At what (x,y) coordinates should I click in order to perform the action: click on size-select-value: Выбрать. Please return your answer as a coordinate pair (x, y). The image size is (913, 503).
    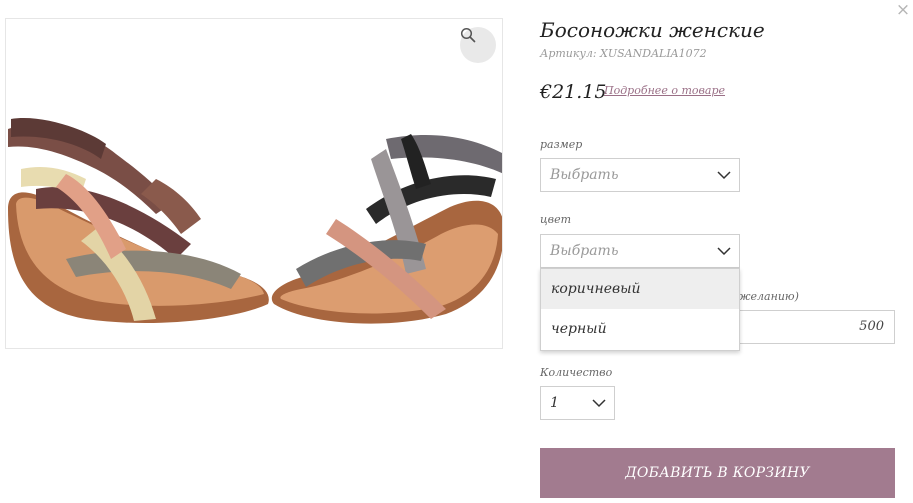
    Looking at the image, I should click on (584, 175).